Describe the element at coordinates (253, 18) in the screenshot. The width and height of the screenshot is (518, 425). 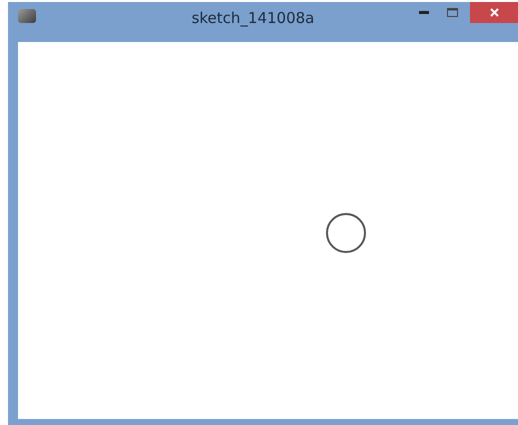
I see `window-title: sketch_141008a` at that location.